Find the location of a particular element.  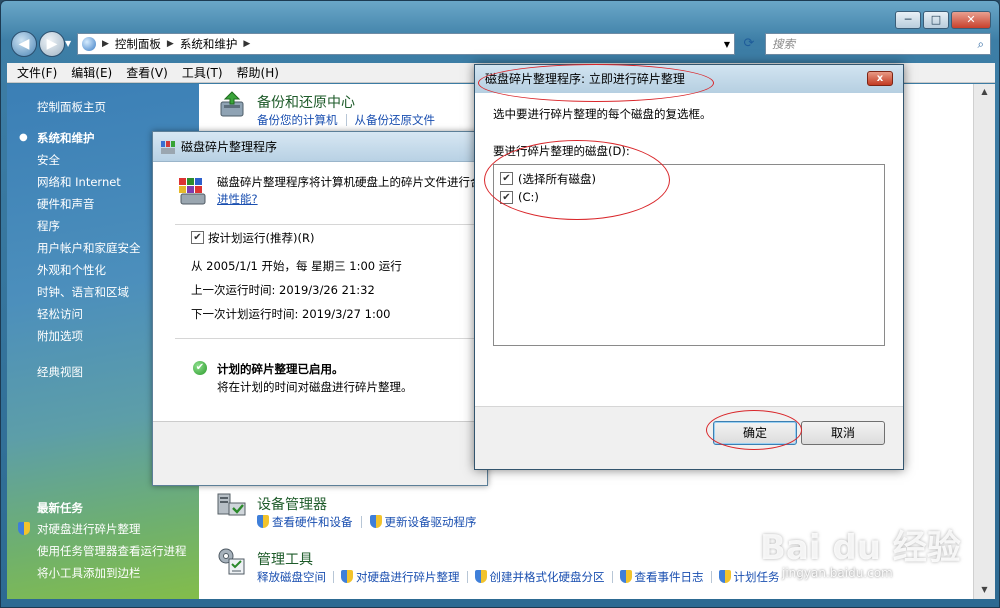

event-log-link: 查看事件日志 is located at coordinates (661, 577).